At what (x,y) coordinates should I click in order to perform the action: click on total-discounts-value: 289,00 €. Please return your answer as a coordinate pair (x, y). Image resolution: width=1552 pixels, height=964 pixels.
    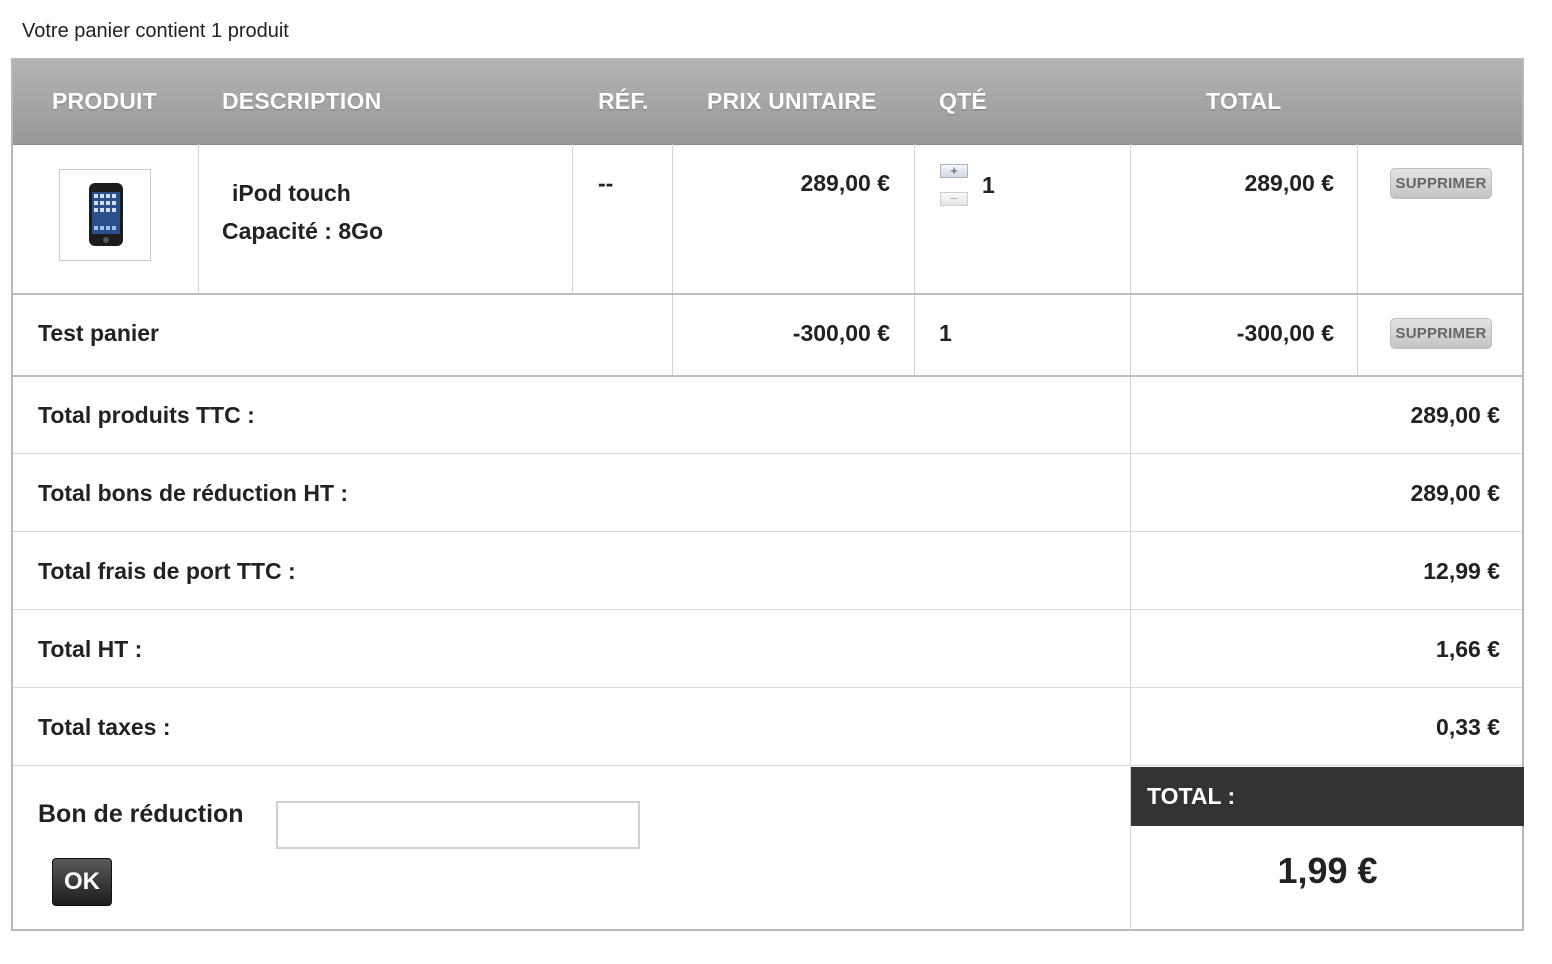
    Looking at the image, I should click on (1455, 493).